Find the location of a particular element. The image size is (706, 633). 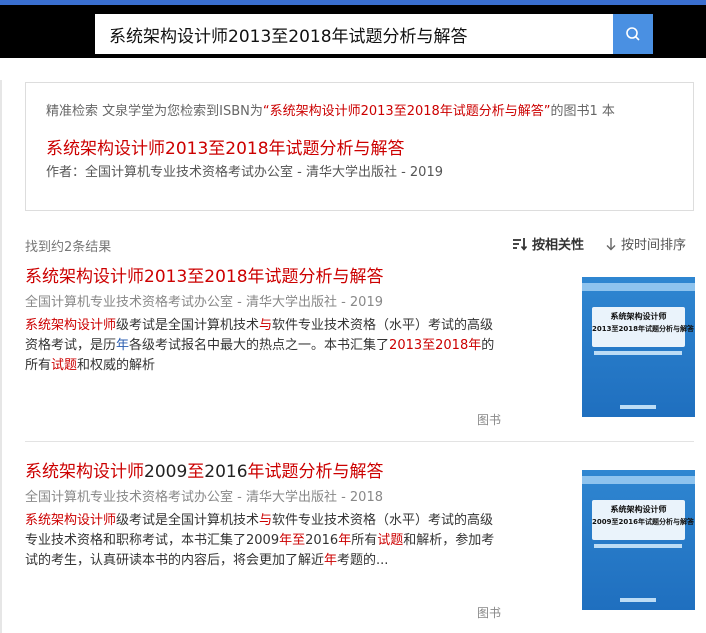

book-cover: 系统架构设计师 2013至2018年试题分析与解答 is located at coordinates (638, 347).